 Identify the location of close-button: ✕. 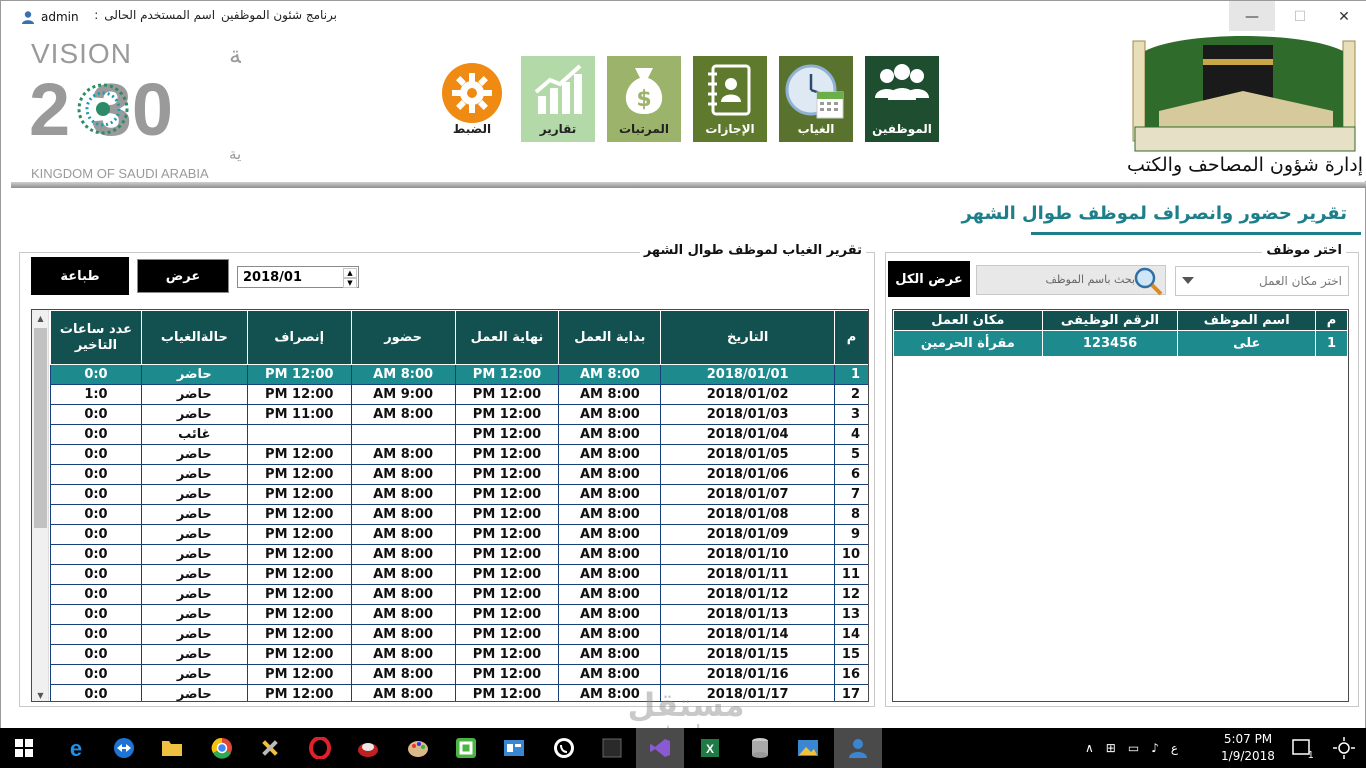
(1343, 17).